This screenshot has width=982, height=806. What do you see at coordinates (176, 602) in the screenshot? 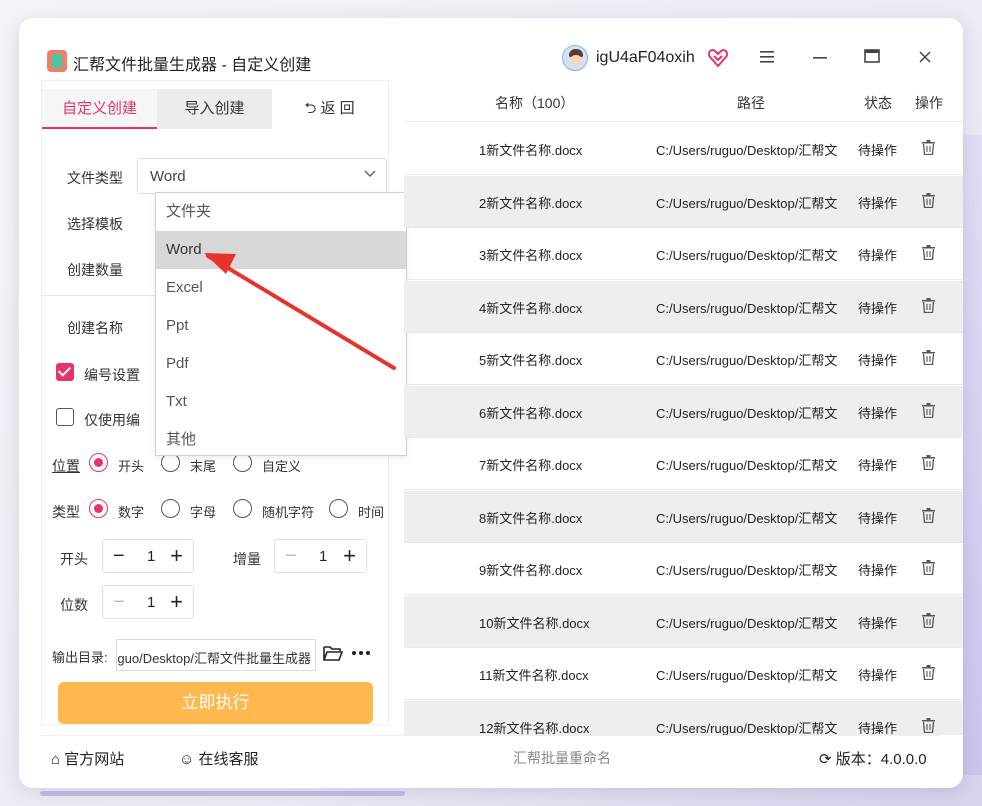
I see `digits-plus-button: +` at bounding box center [176, 602].